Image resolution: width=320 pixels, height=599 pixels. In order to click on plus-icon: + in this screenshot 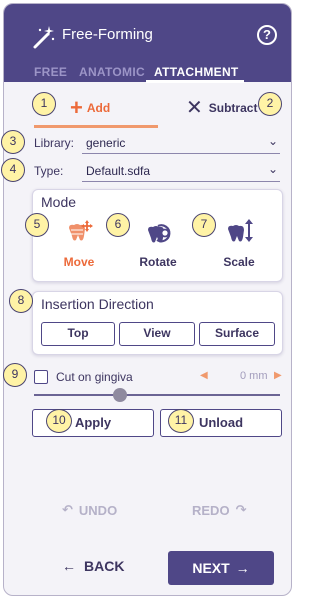, I will do `click(76, 107)`.